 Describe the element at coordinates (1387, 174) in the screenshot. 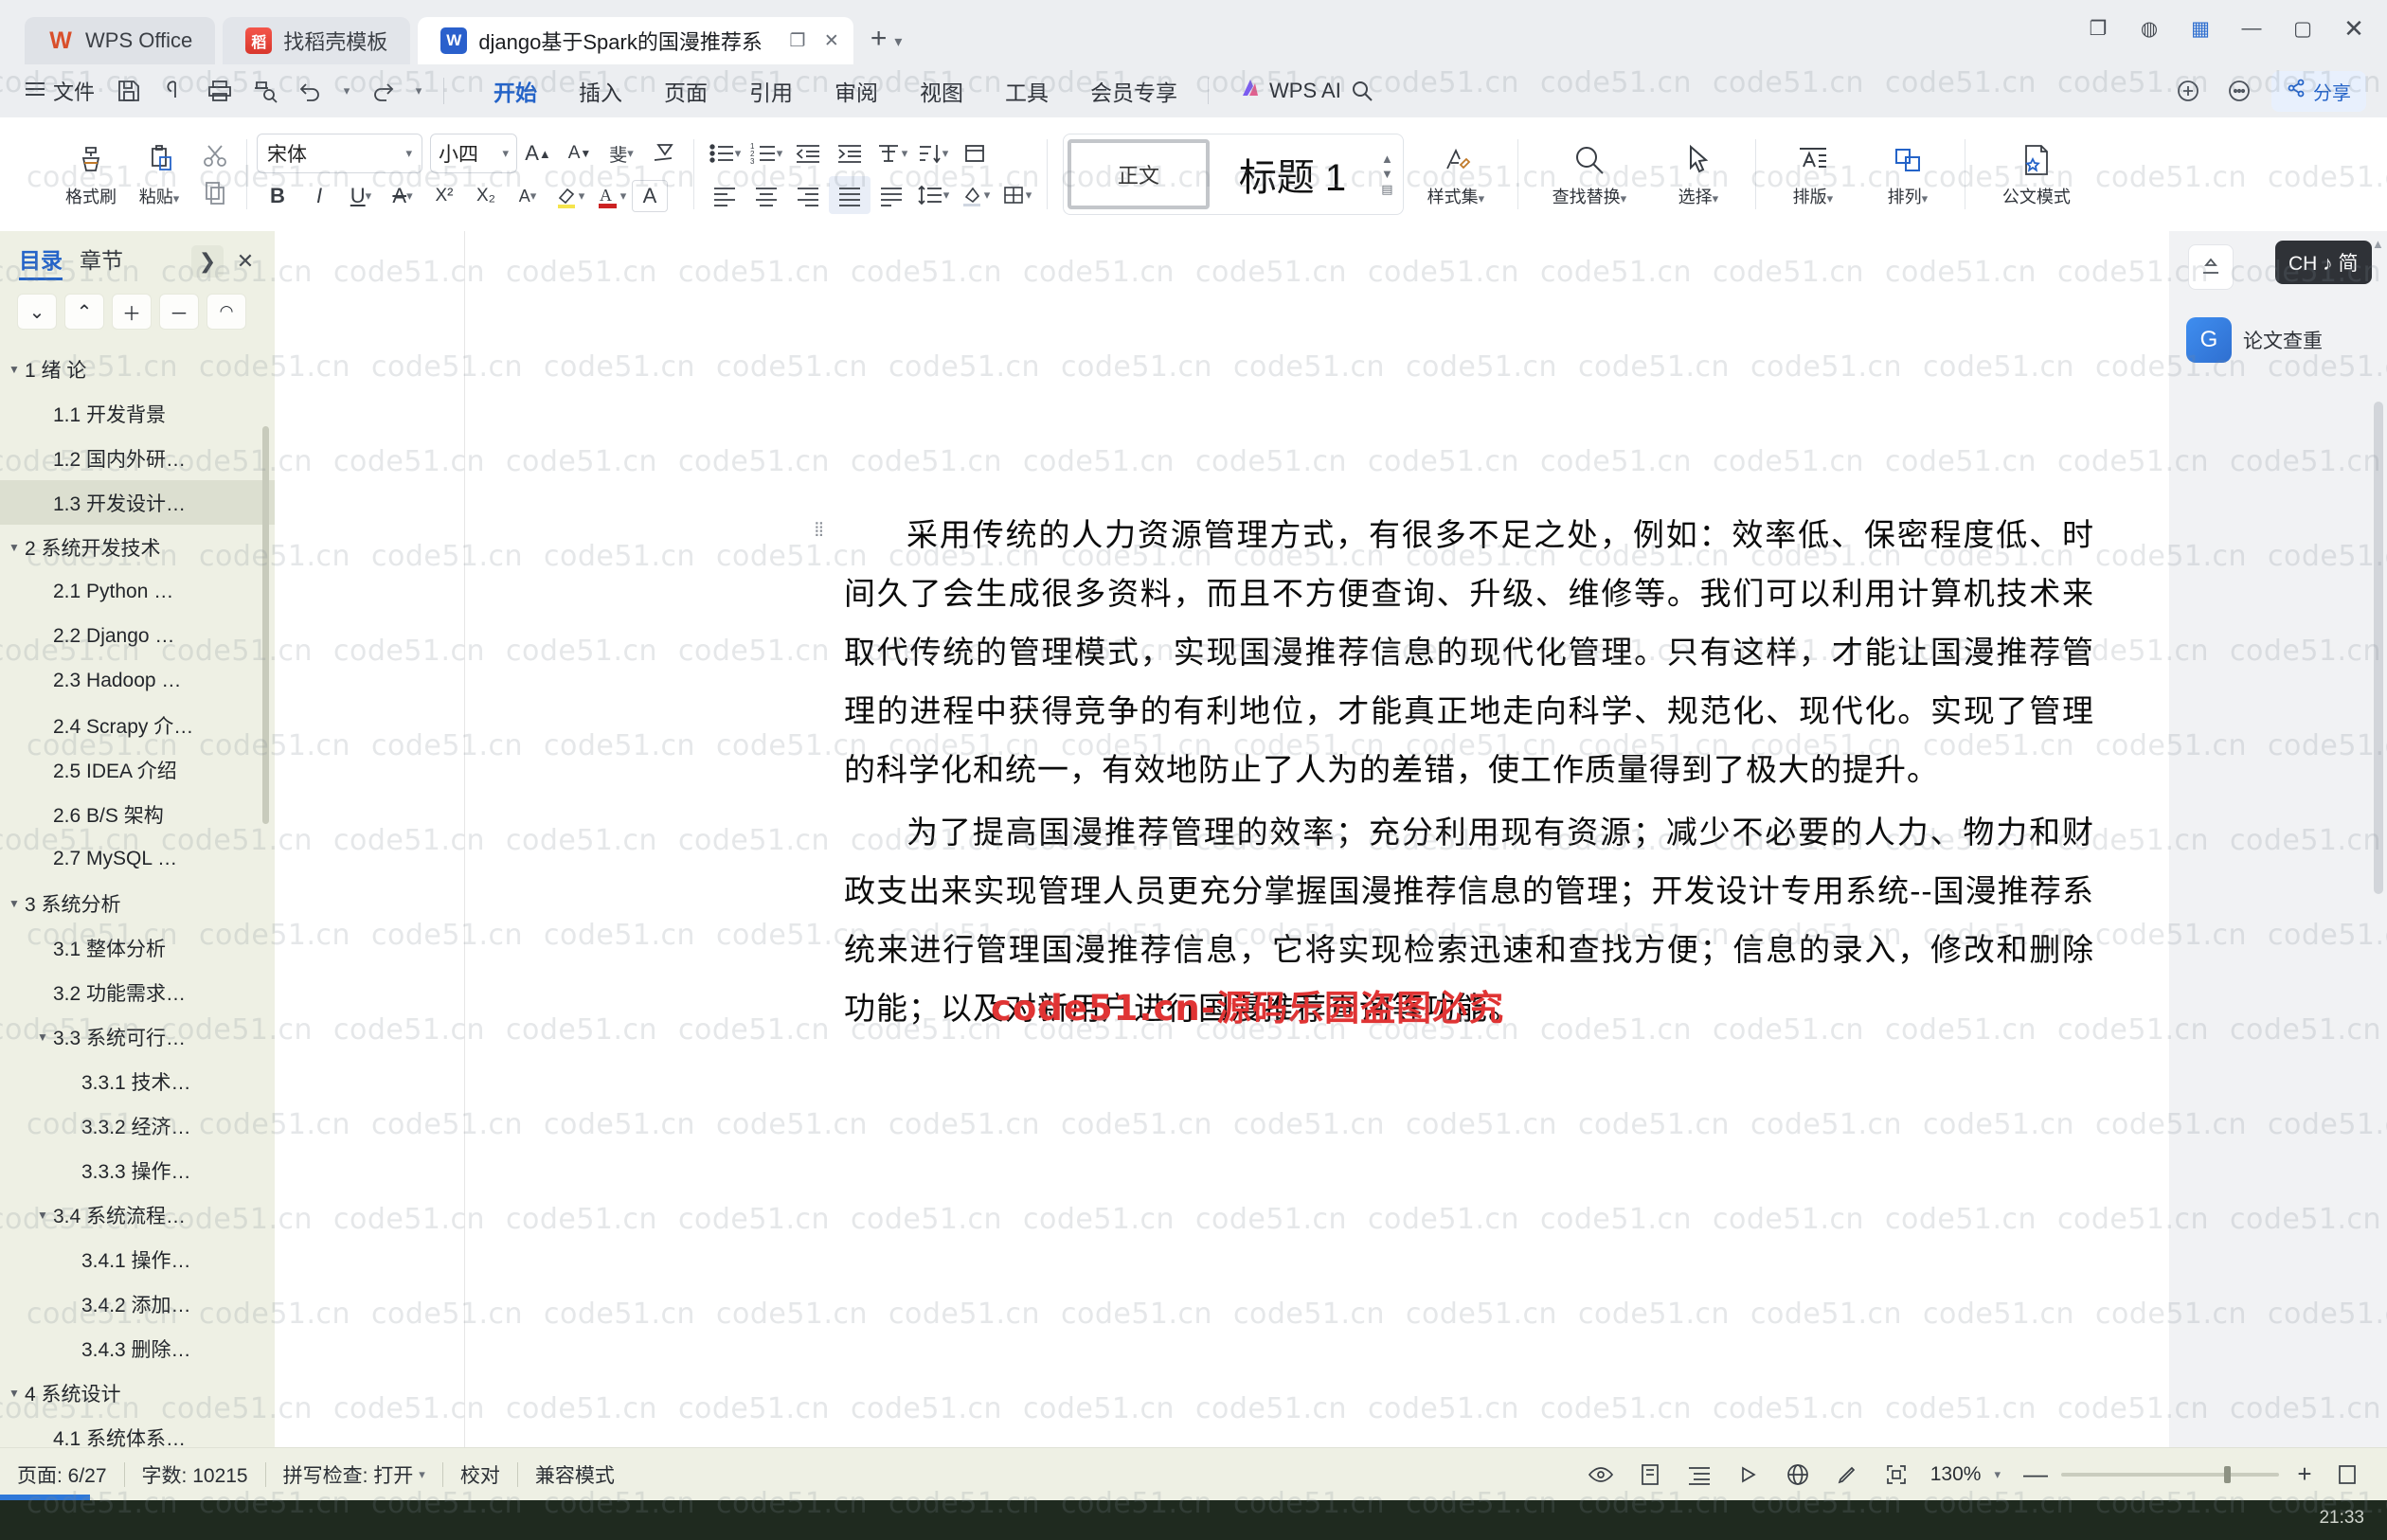

I see `scroll-down-icon: ▼` at that location.